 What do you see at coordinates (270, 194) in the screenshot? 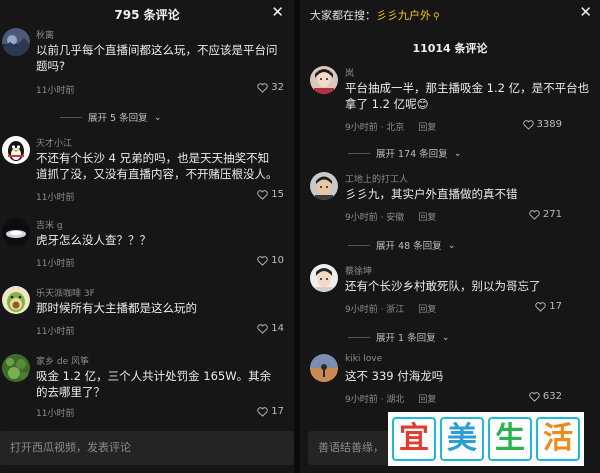
I see `like-button: 15` at bounding box center [270, 194].